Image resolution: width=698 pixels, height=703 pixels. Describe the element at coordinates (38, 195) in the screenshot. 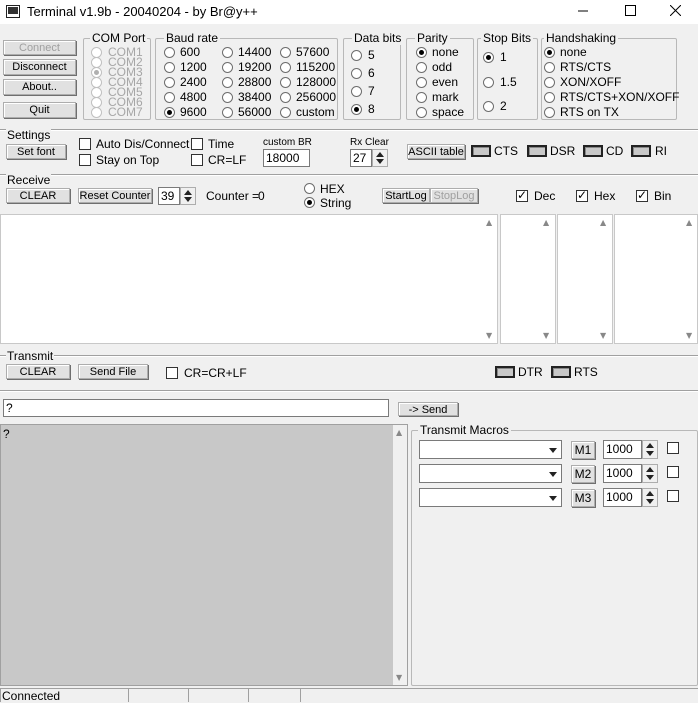

I see `receive-clear-button: CLEAR` at that location.